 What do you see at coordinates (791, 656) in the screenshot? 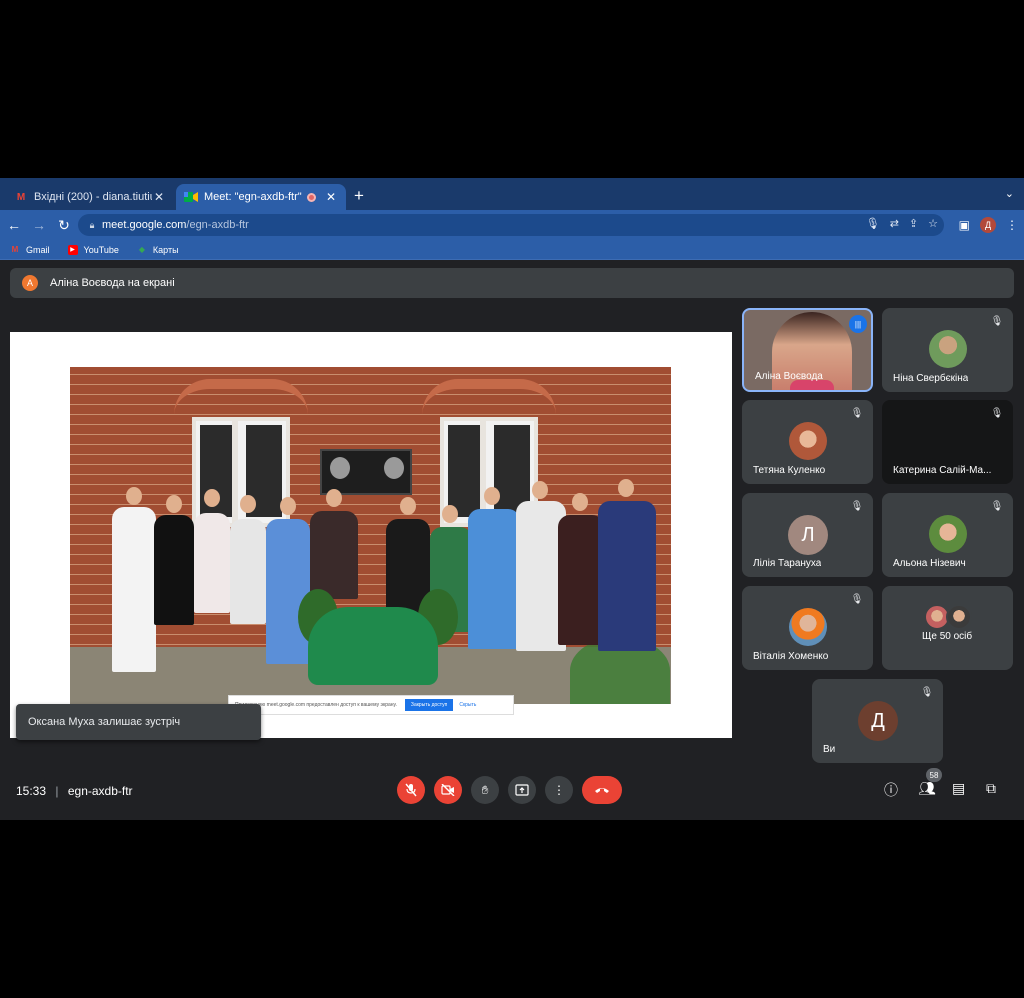
I see `participant-name: Віталія Хоменко` at bounding box center [791, 656].